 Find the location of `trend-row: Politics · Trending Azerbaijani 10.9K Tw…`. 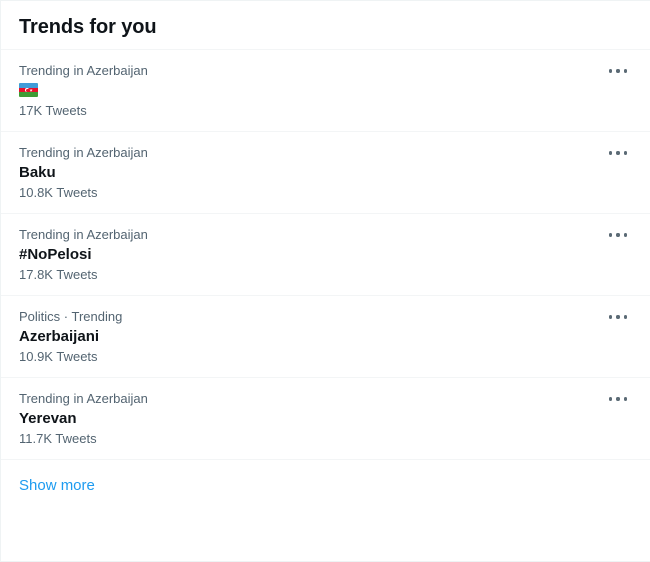

trend-row: Politics · Trending Azerbaijani 10.9K Tw… is located at coordinates (325, 336).